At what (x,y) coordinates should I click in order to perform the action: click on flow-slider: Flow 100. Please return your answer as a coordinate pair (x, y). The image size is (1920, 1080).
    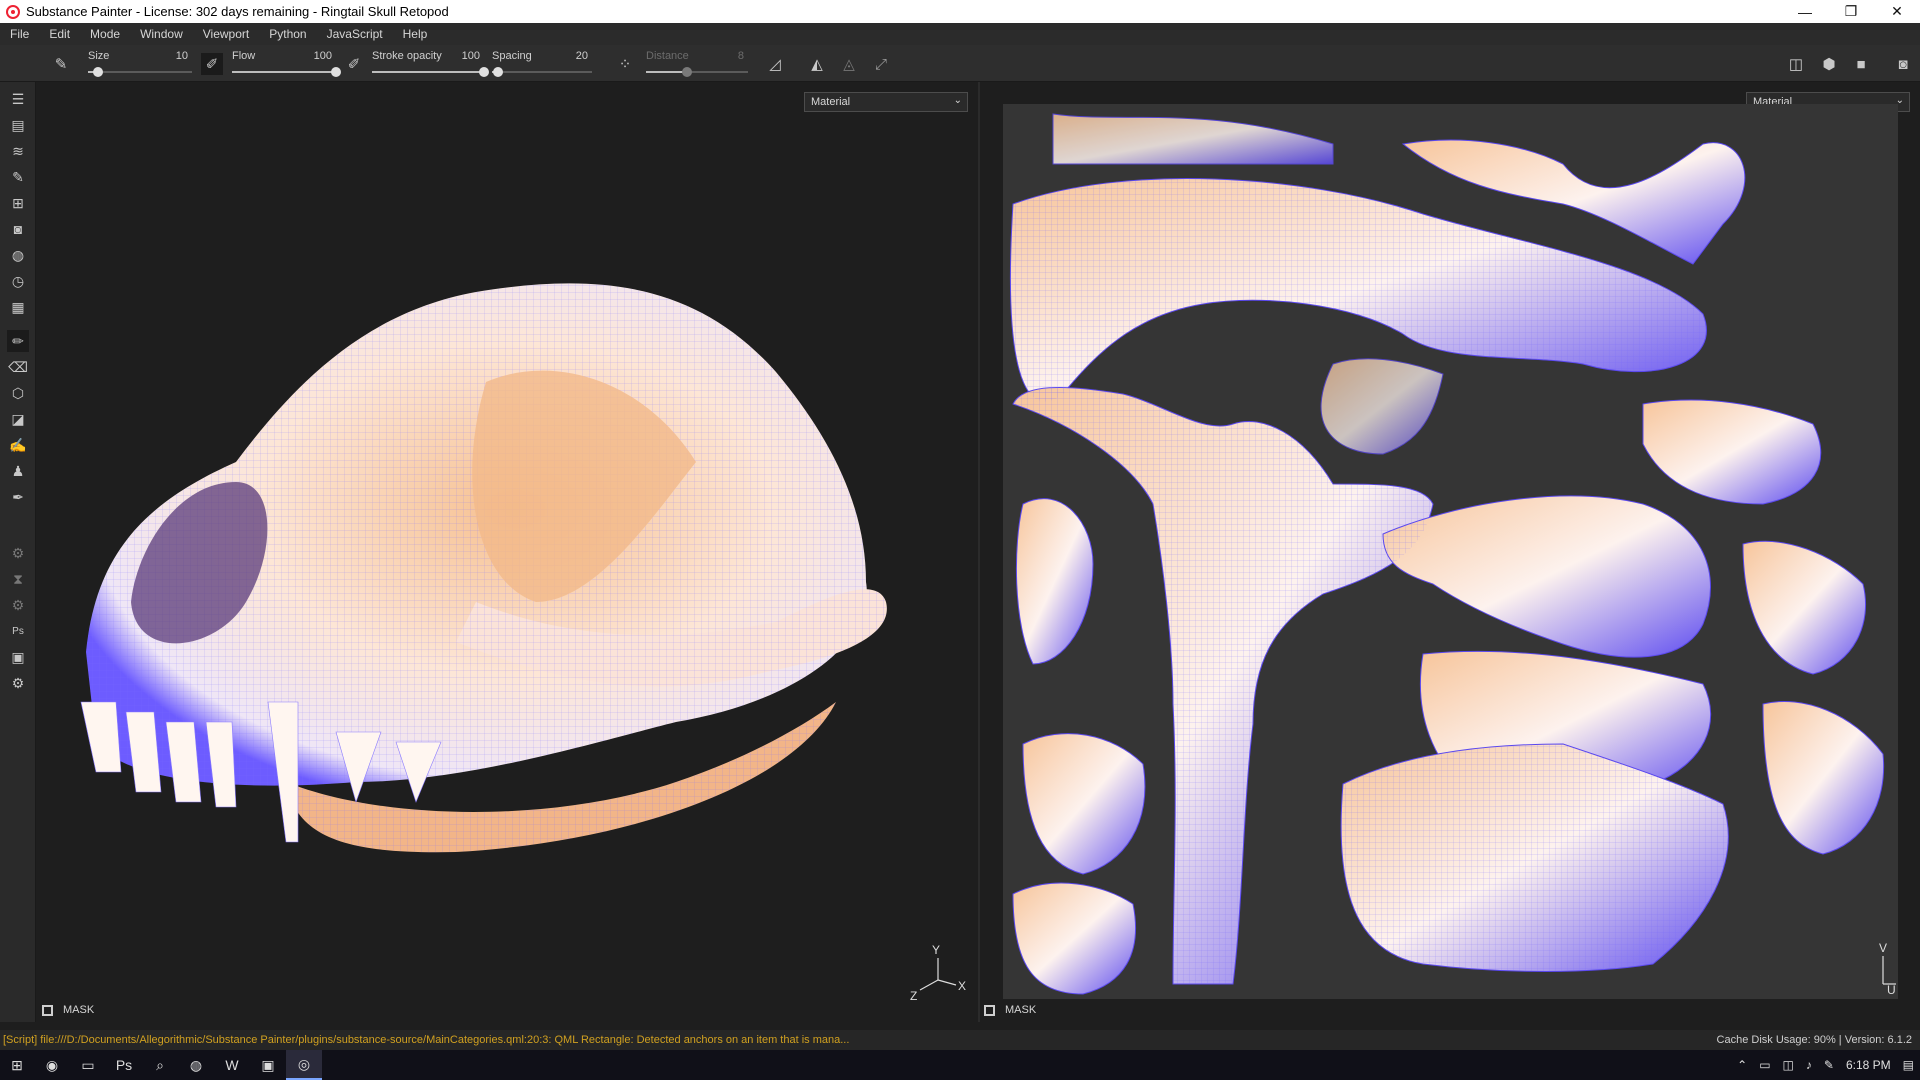
    Looking at the image, I should click on (286, 64).